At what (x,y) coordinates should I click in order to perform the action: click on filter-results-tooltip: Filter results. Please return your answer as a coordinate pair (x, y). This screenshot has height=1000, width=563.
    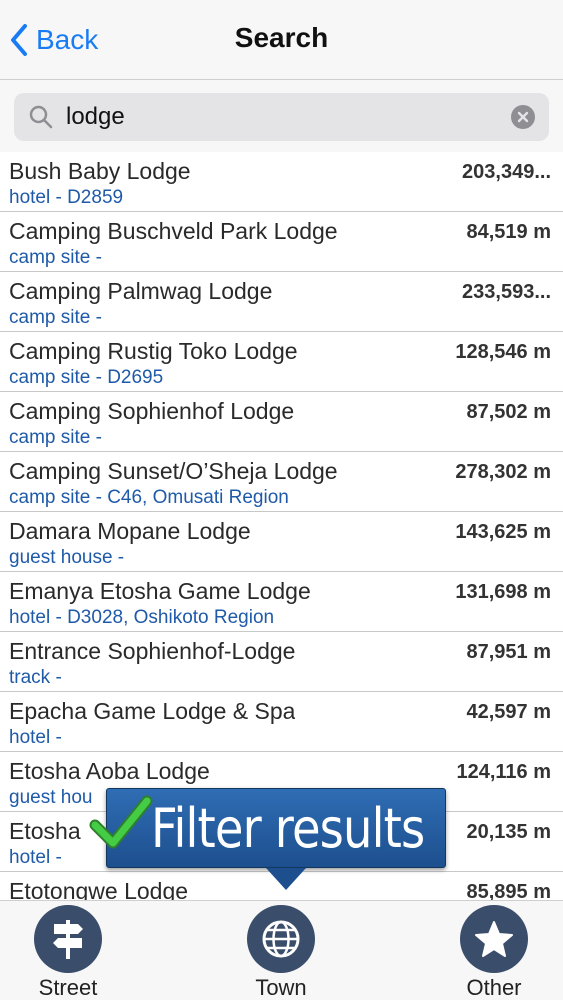
    Looking at the image, I should click on (267, 839).